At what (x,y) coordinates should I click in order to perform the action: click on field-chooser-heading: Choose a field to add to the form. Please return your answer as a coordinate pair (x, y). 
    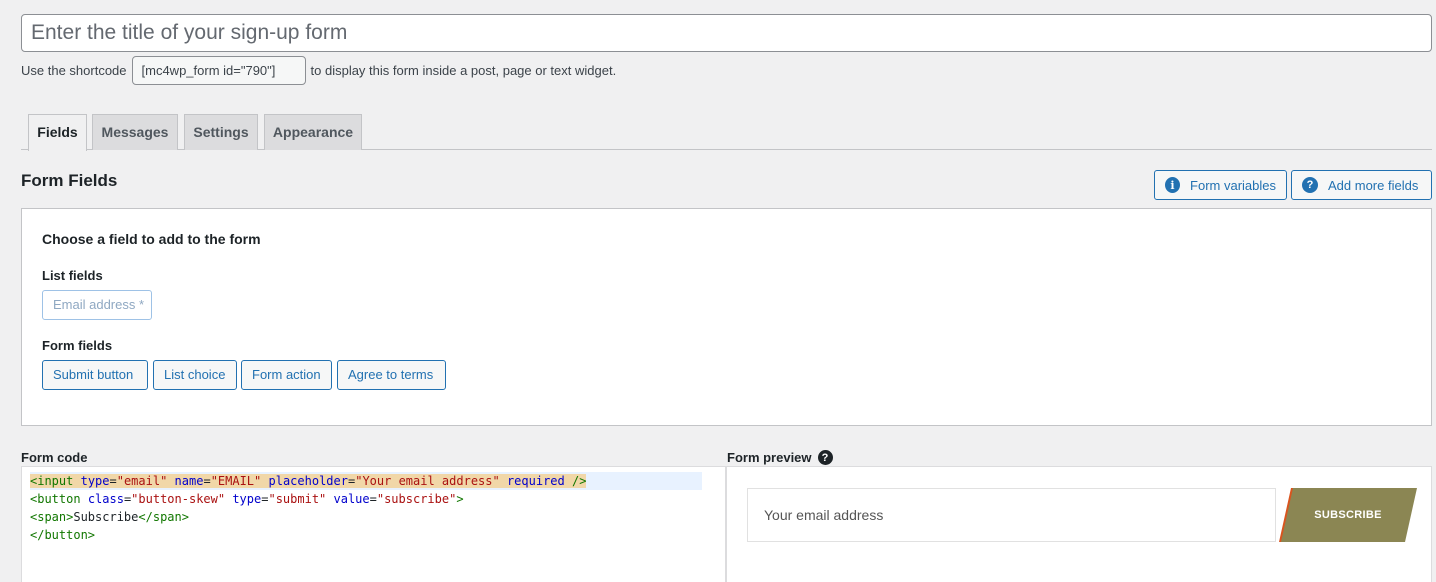
    Looking at the image, I should click on (151, 239).